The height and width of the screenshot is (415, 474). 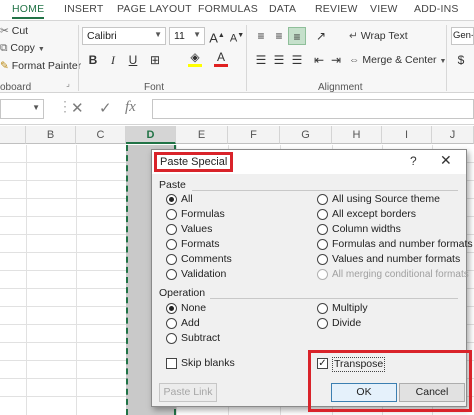 What do you see at coordinates (68, 84) in the screenshot?
I see `clipboard-launcher-icon: ⌟` at bounding box center [68, 84].